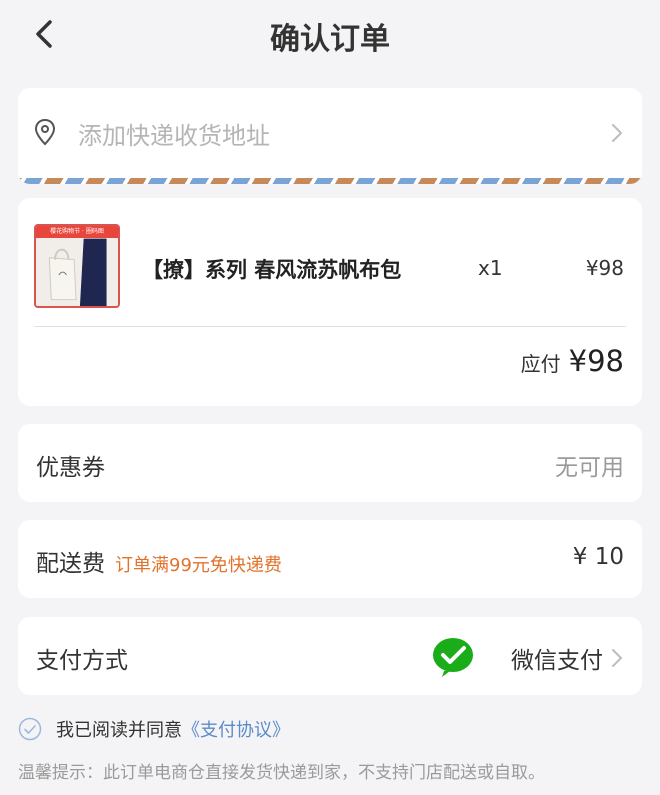 This screenshot has width=660, height=795. Describe the element at coordinates (236, 729) in the screenshot. I see `payment-agreement-link: 《支付协议》` at that location.